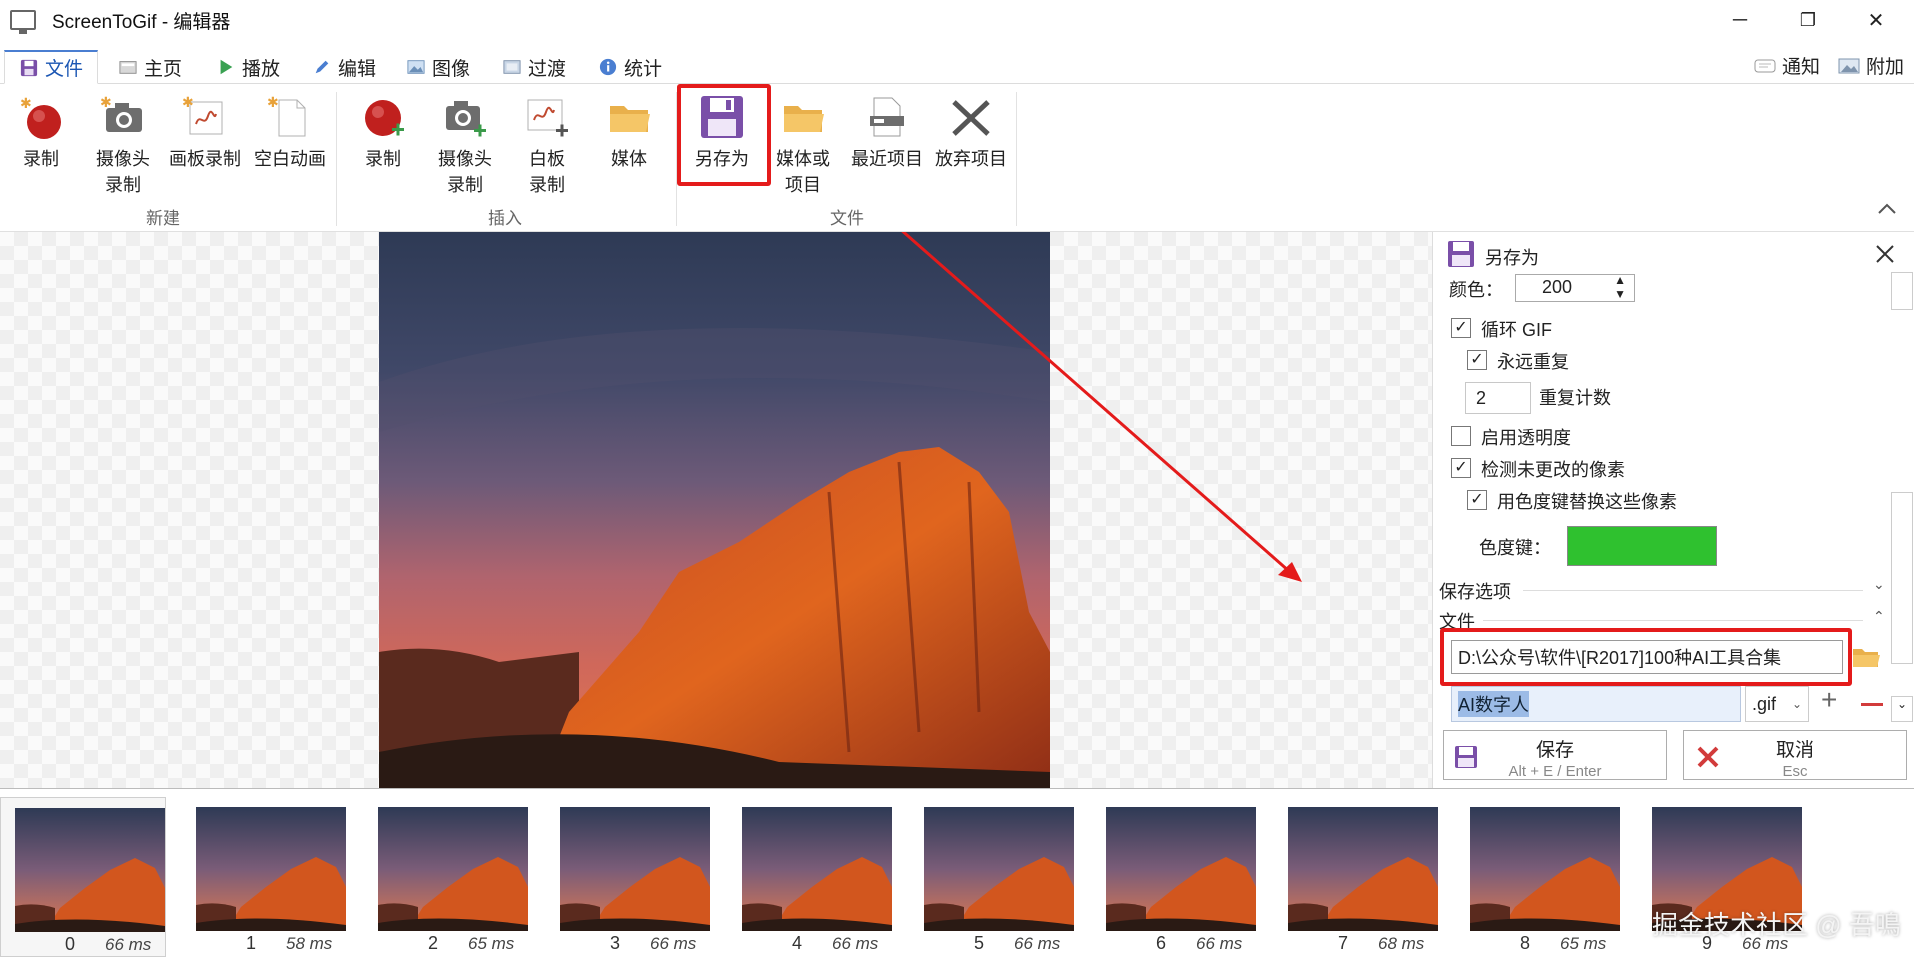  I want to click on insert-record-button: 录制, so click(383, 133).